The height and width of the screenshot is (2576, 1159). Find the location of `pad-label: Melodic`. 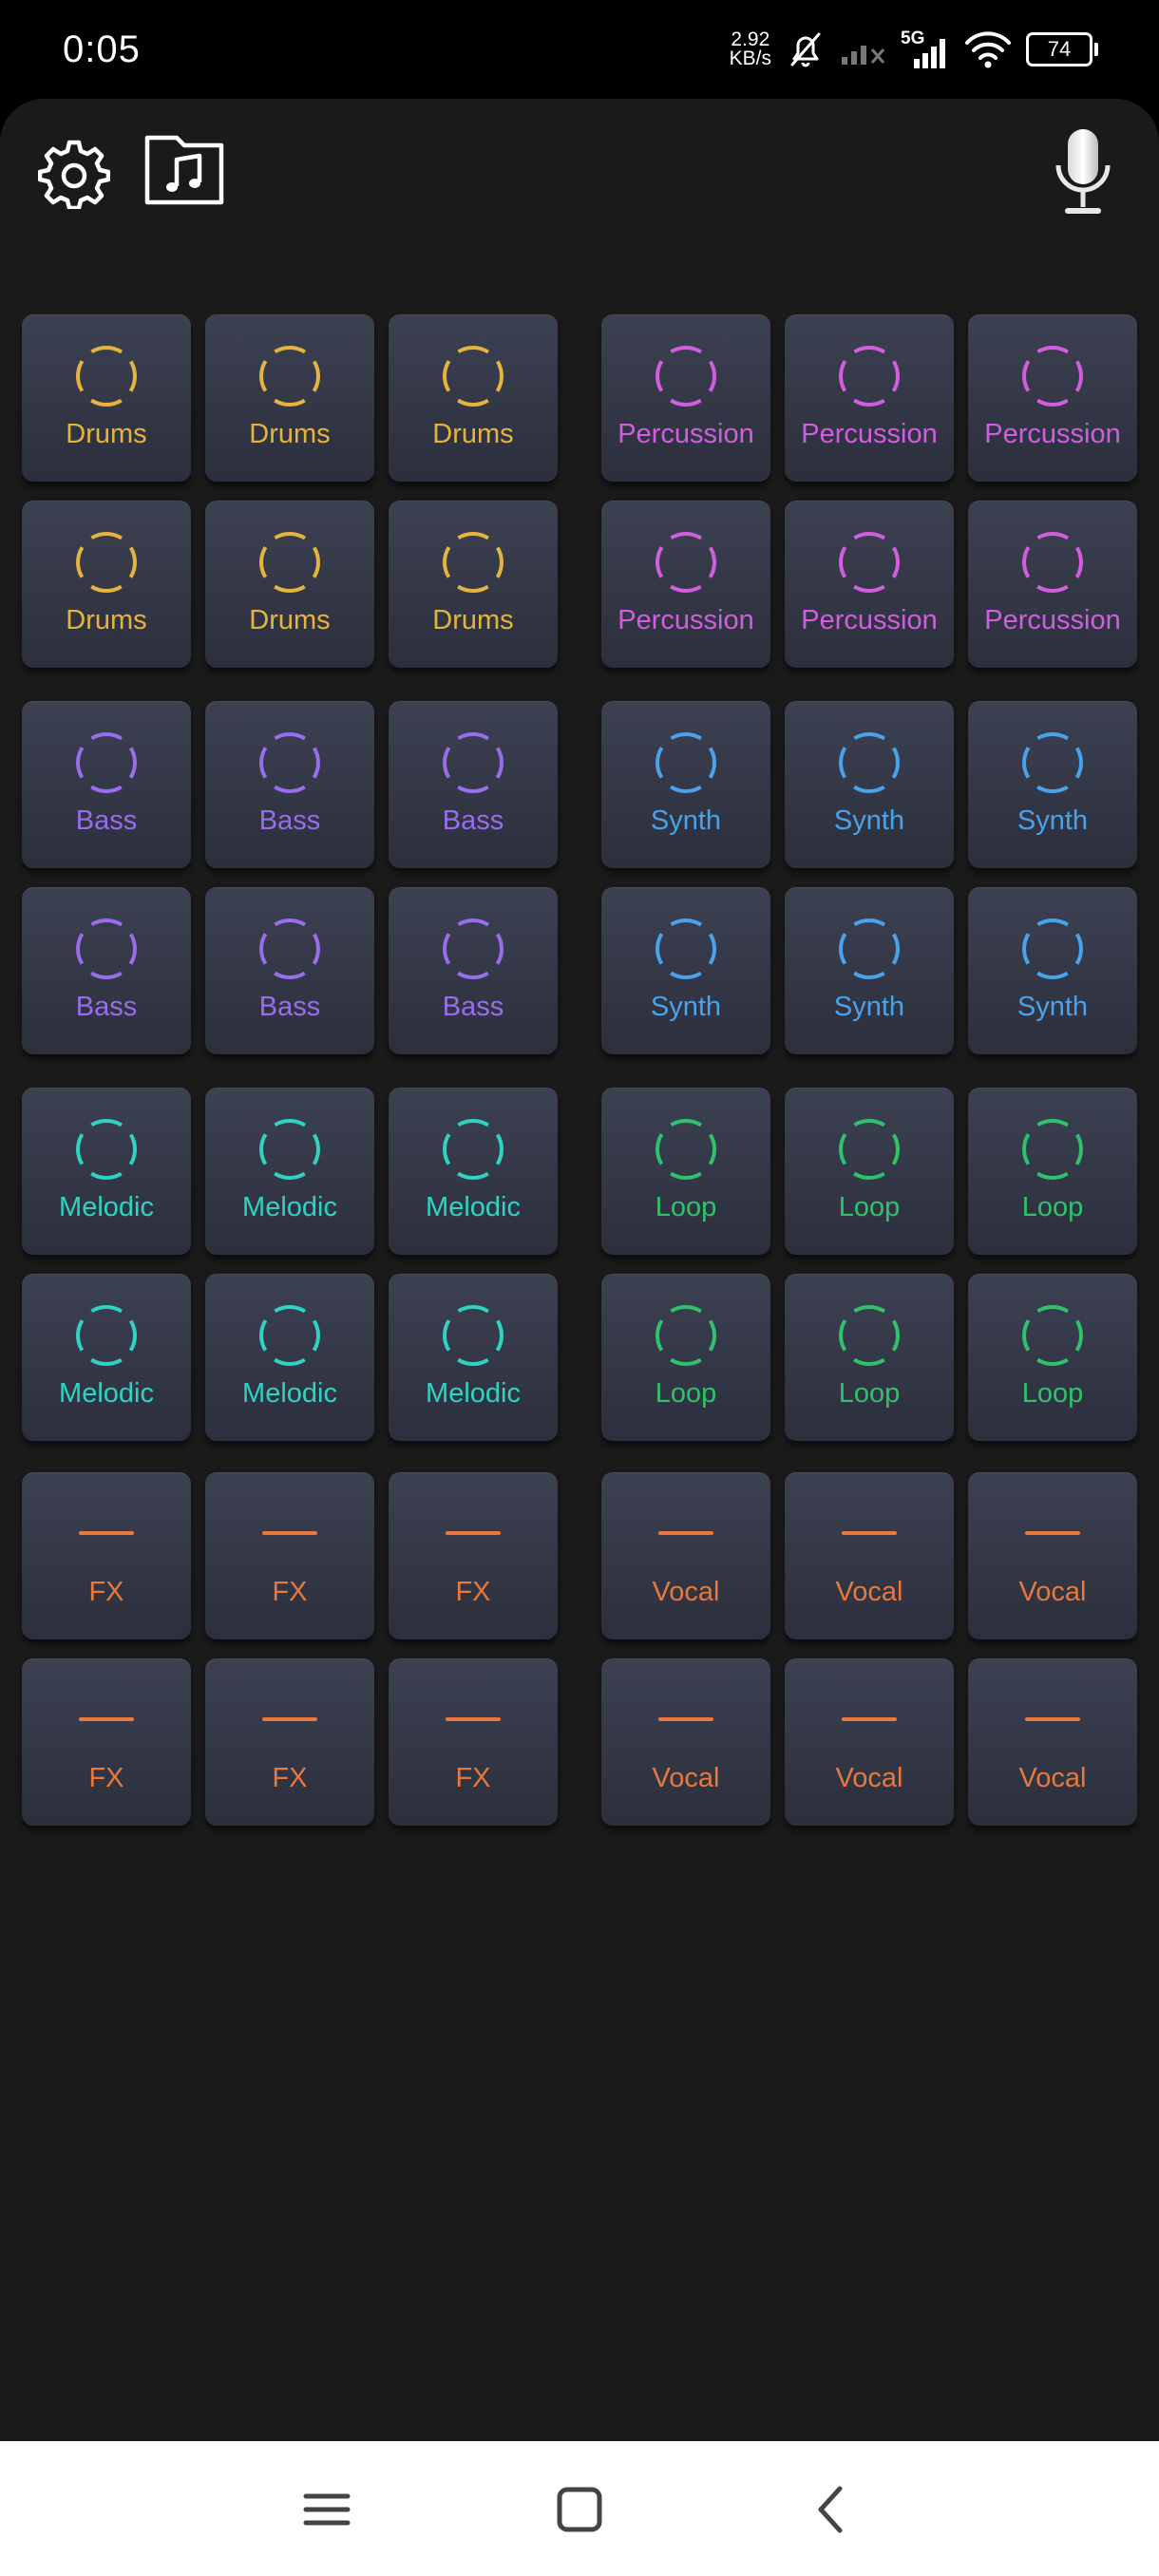

pad-label: Melodic is located at coordinates (473, 1207).